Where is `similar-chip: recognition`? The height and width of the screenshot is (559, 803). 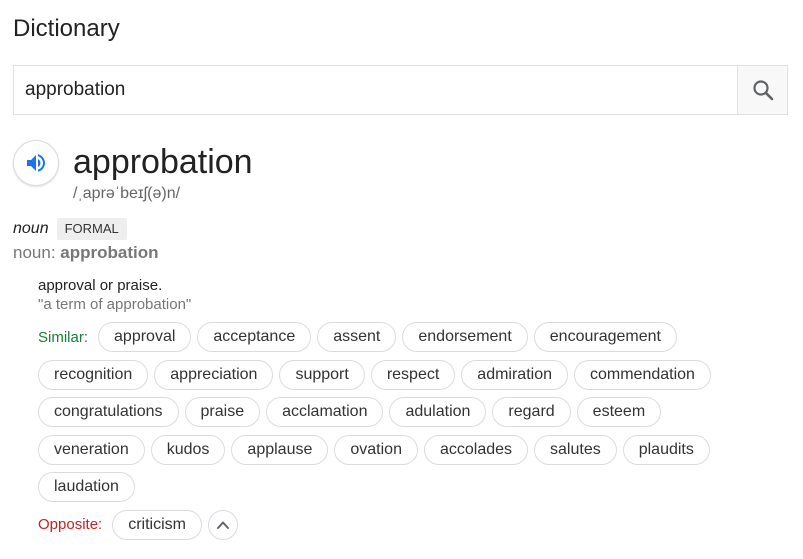 similar-chip: recognition is located at coordinates (93, 374).